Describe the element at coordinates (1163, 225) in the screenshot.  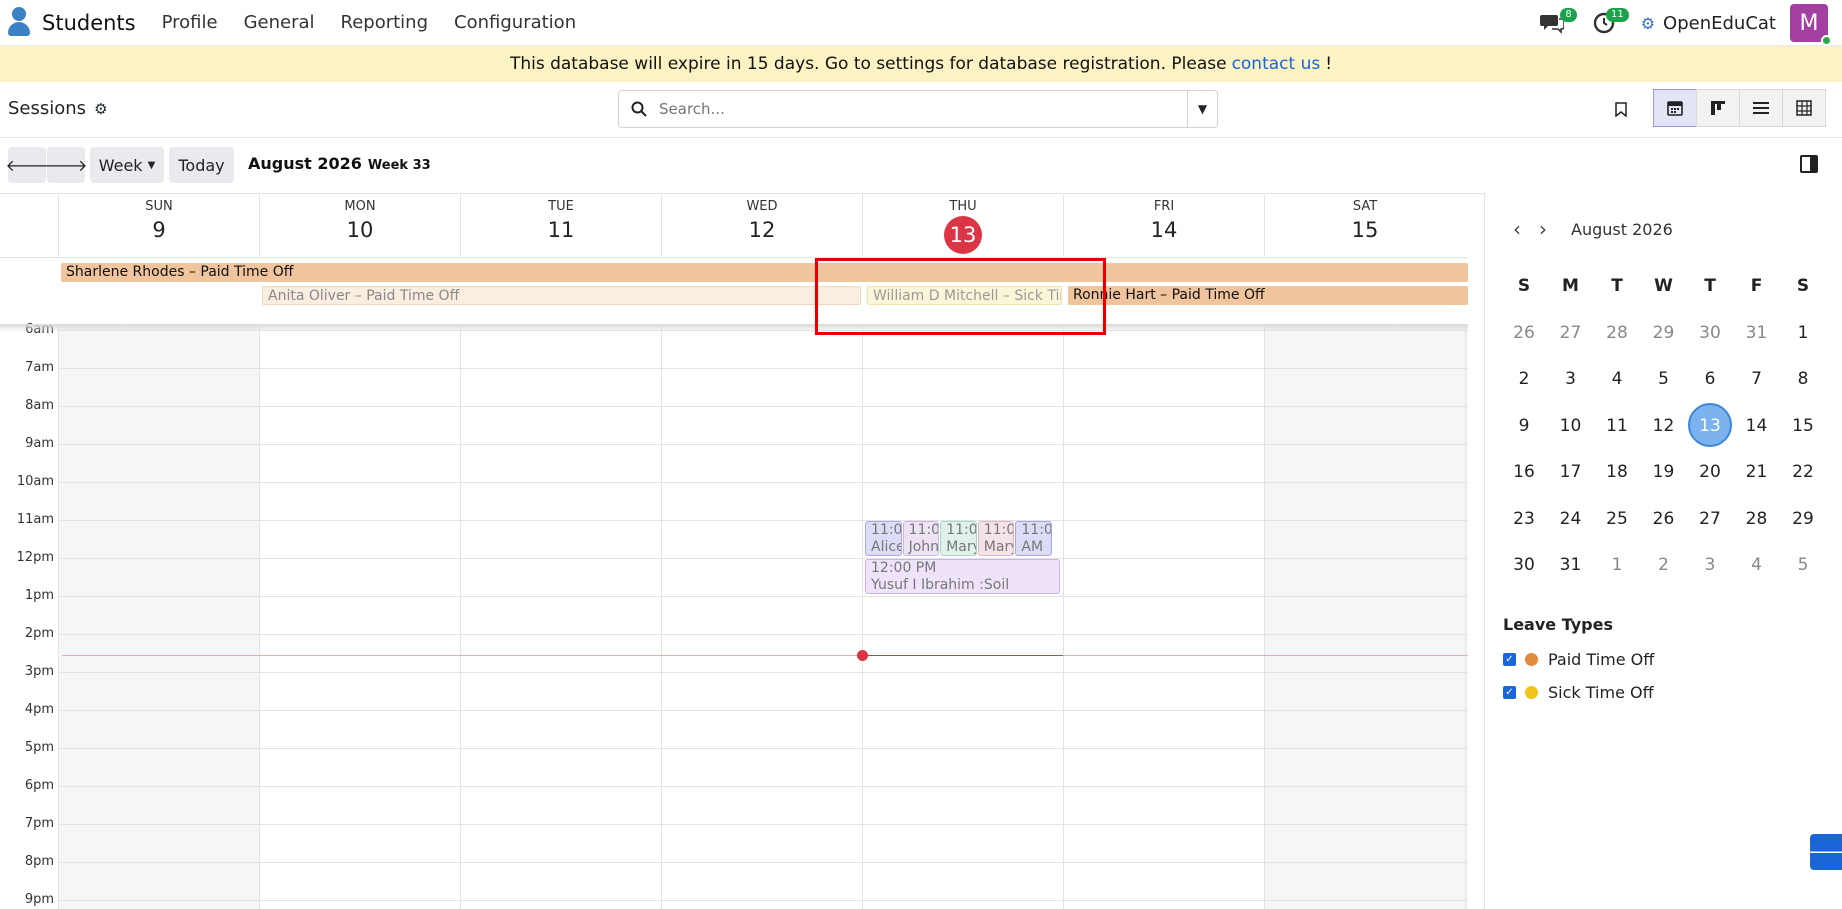
I see `day-header: FRI 14` at that location.